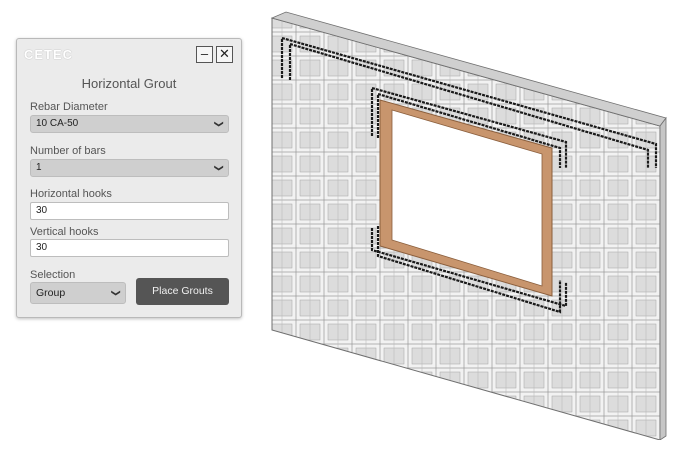  I want to click on close-button: ✕, so click(224, 54).